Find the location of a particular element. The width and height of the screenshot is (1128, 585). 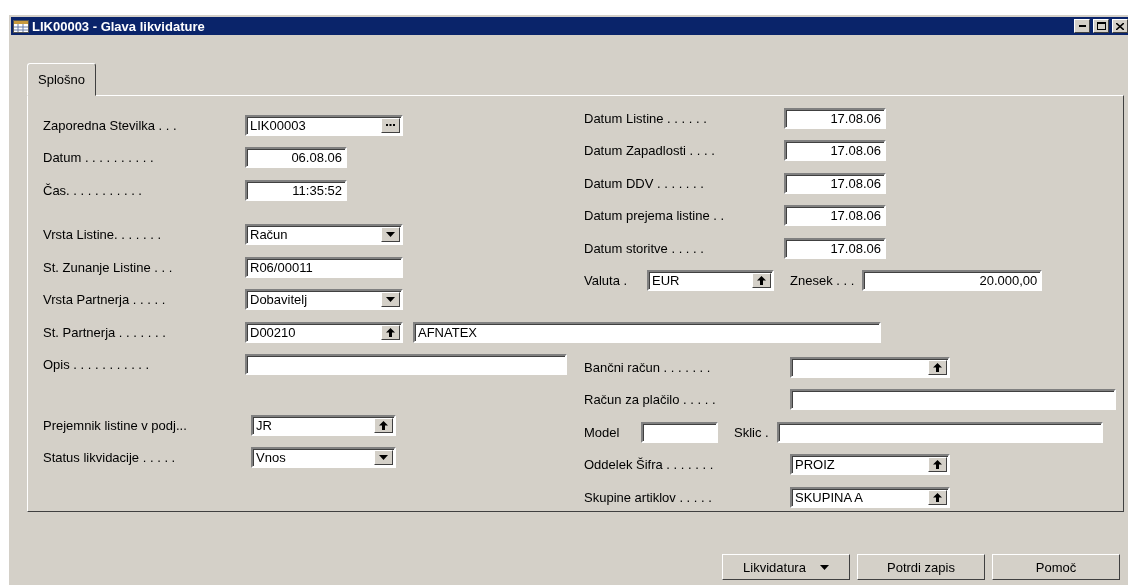

maximize-icon is located at coordinates (1101, 26).